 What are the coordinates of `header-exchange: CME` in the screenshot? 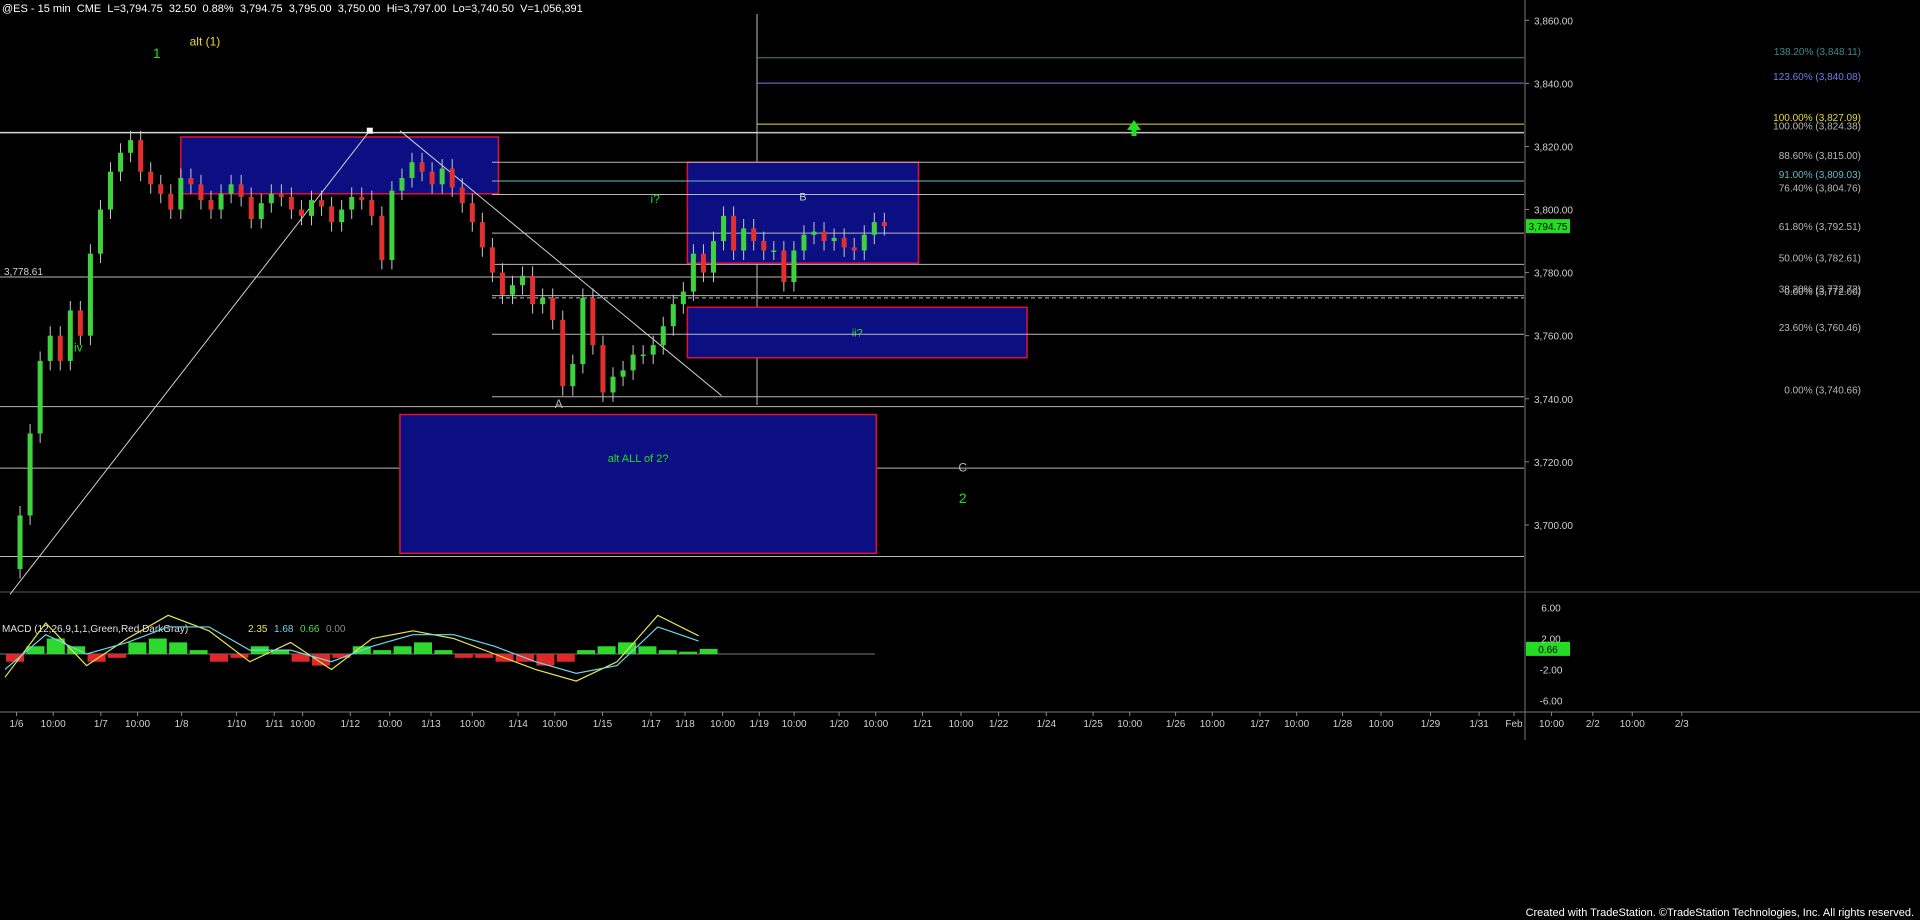 It's located at (89, 9).